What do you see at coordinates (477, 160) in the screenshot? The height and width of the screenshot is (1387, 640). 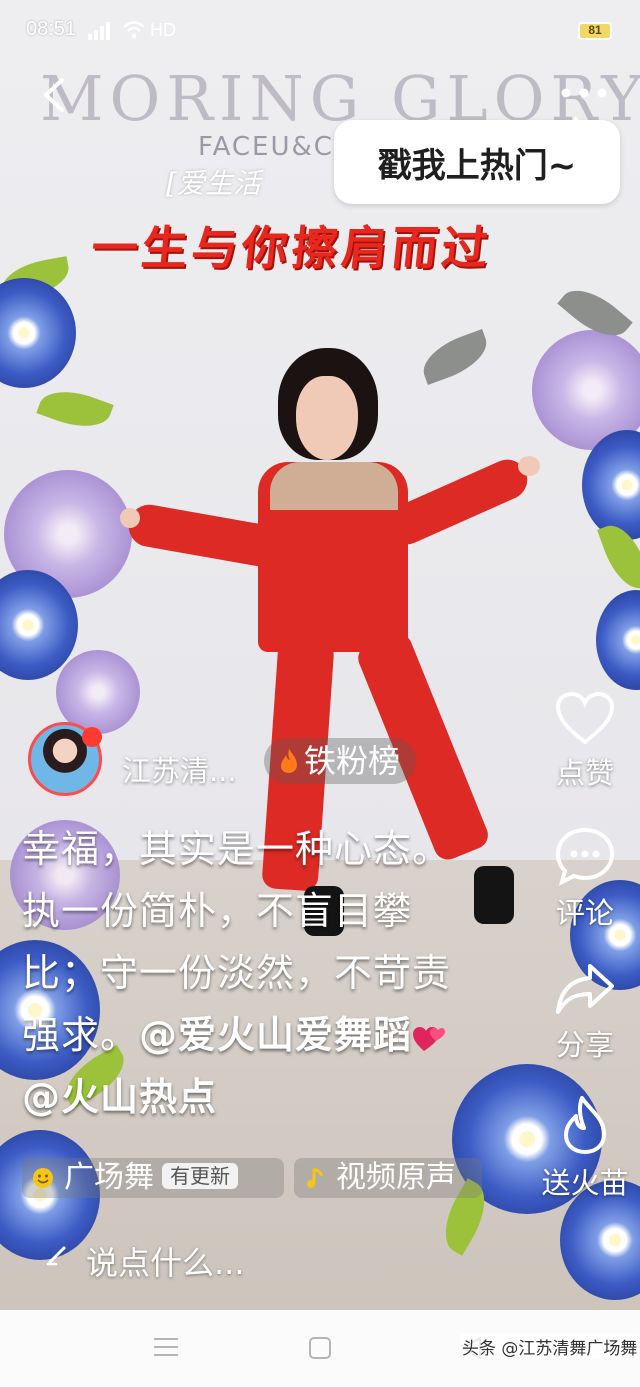 I see `hot-promo-bubble: 戳我上热门~` at bounding box center [477, 160].